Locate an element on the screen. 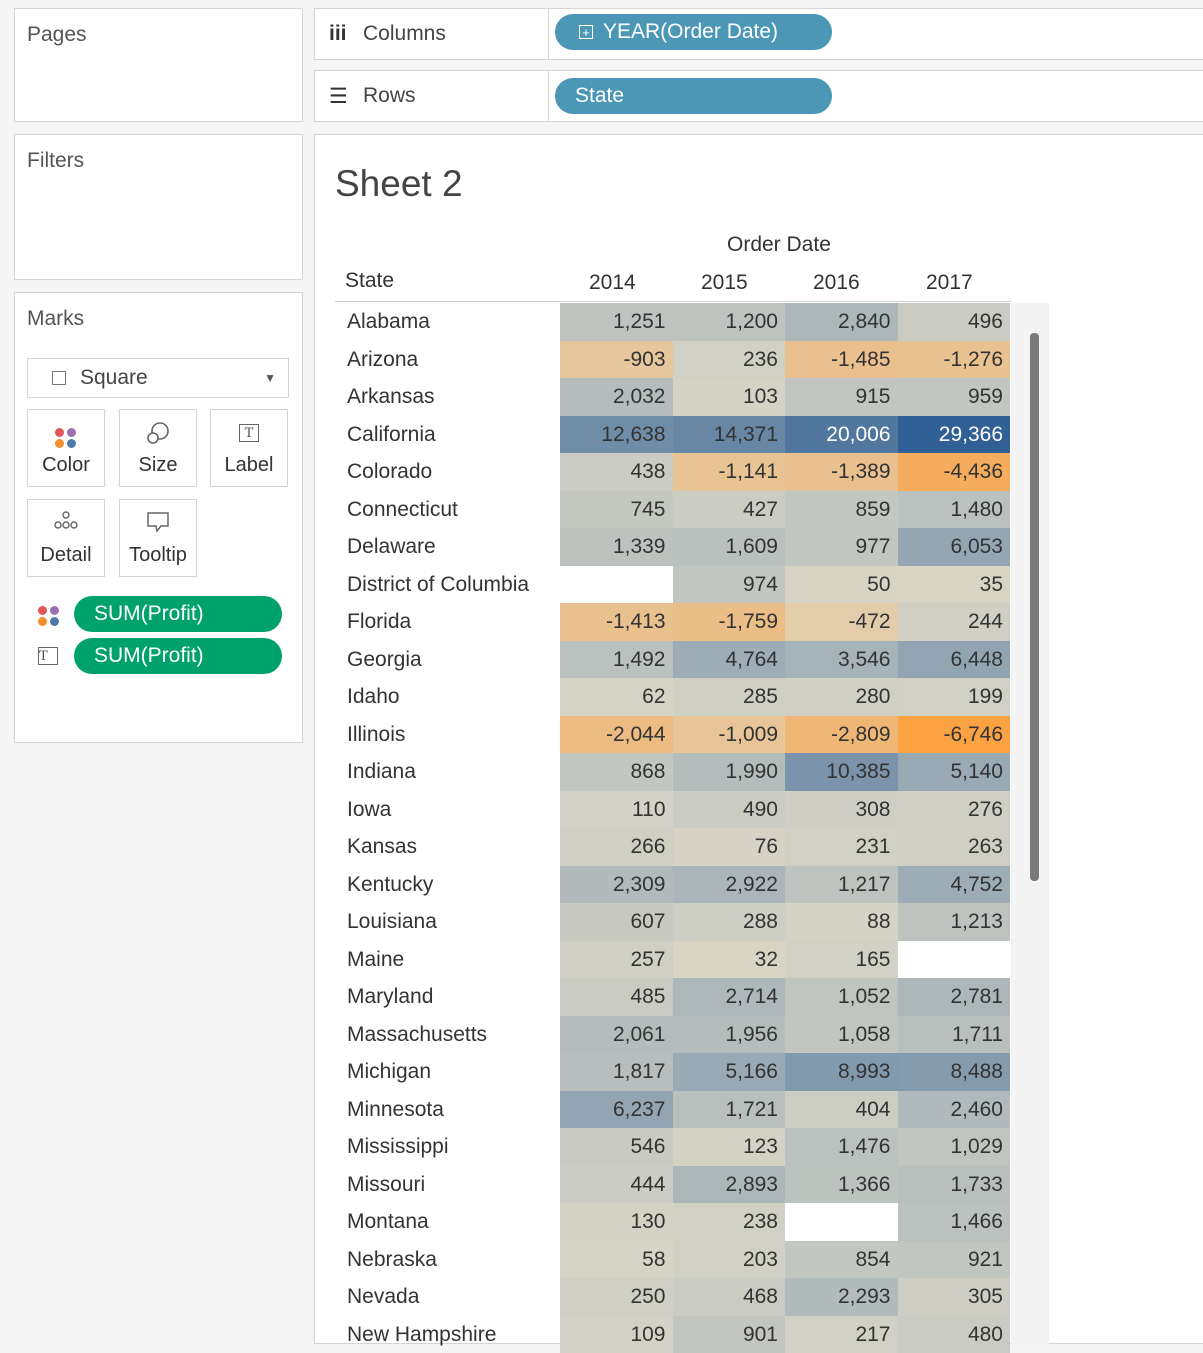  profit-cell-2017: -1,276 is located at coordinates (954, 360).